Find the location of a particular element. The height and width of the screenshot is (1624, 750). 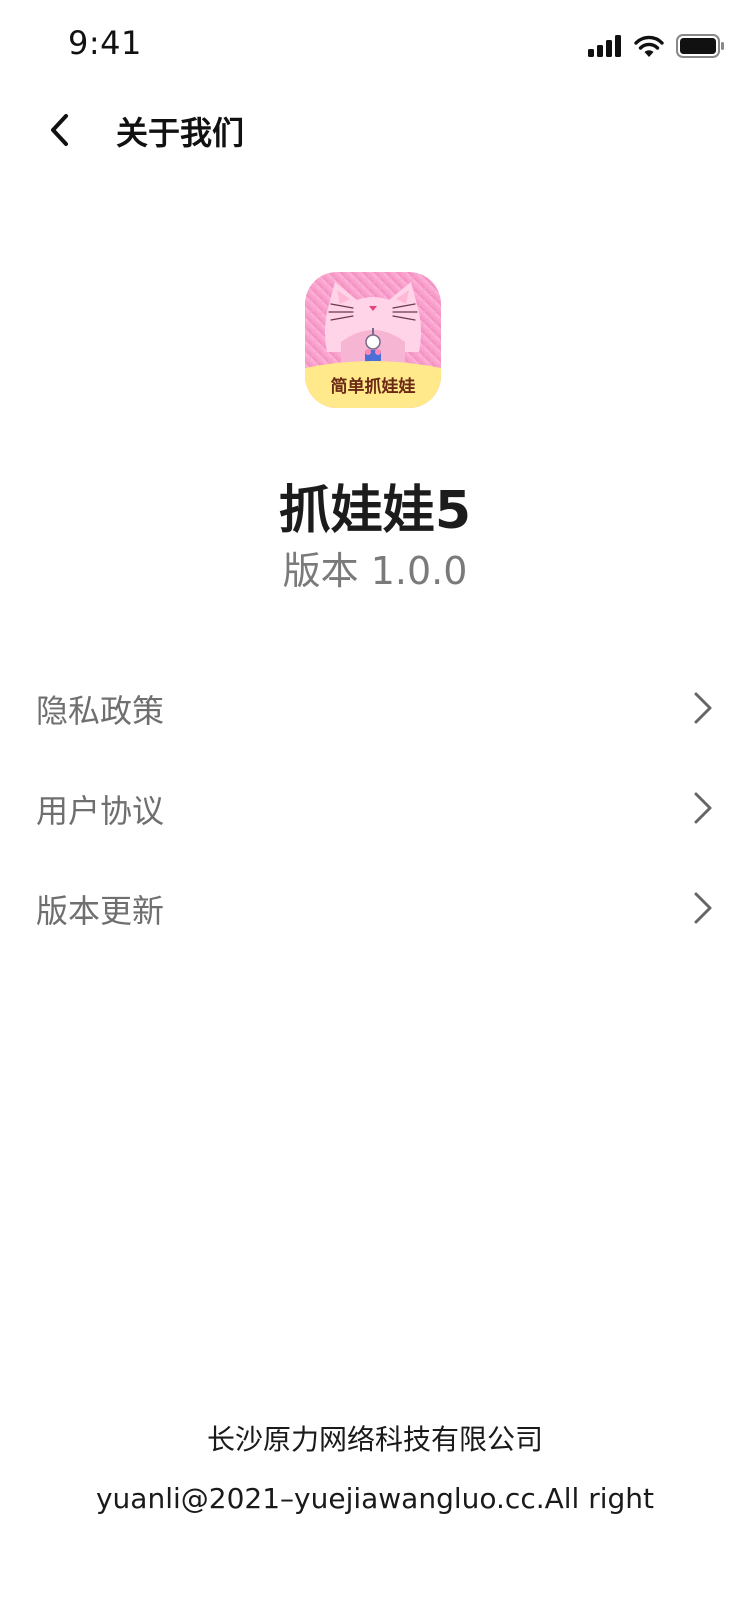

app-version: 版本 1.0.0 is located at coordinates (375, 571).